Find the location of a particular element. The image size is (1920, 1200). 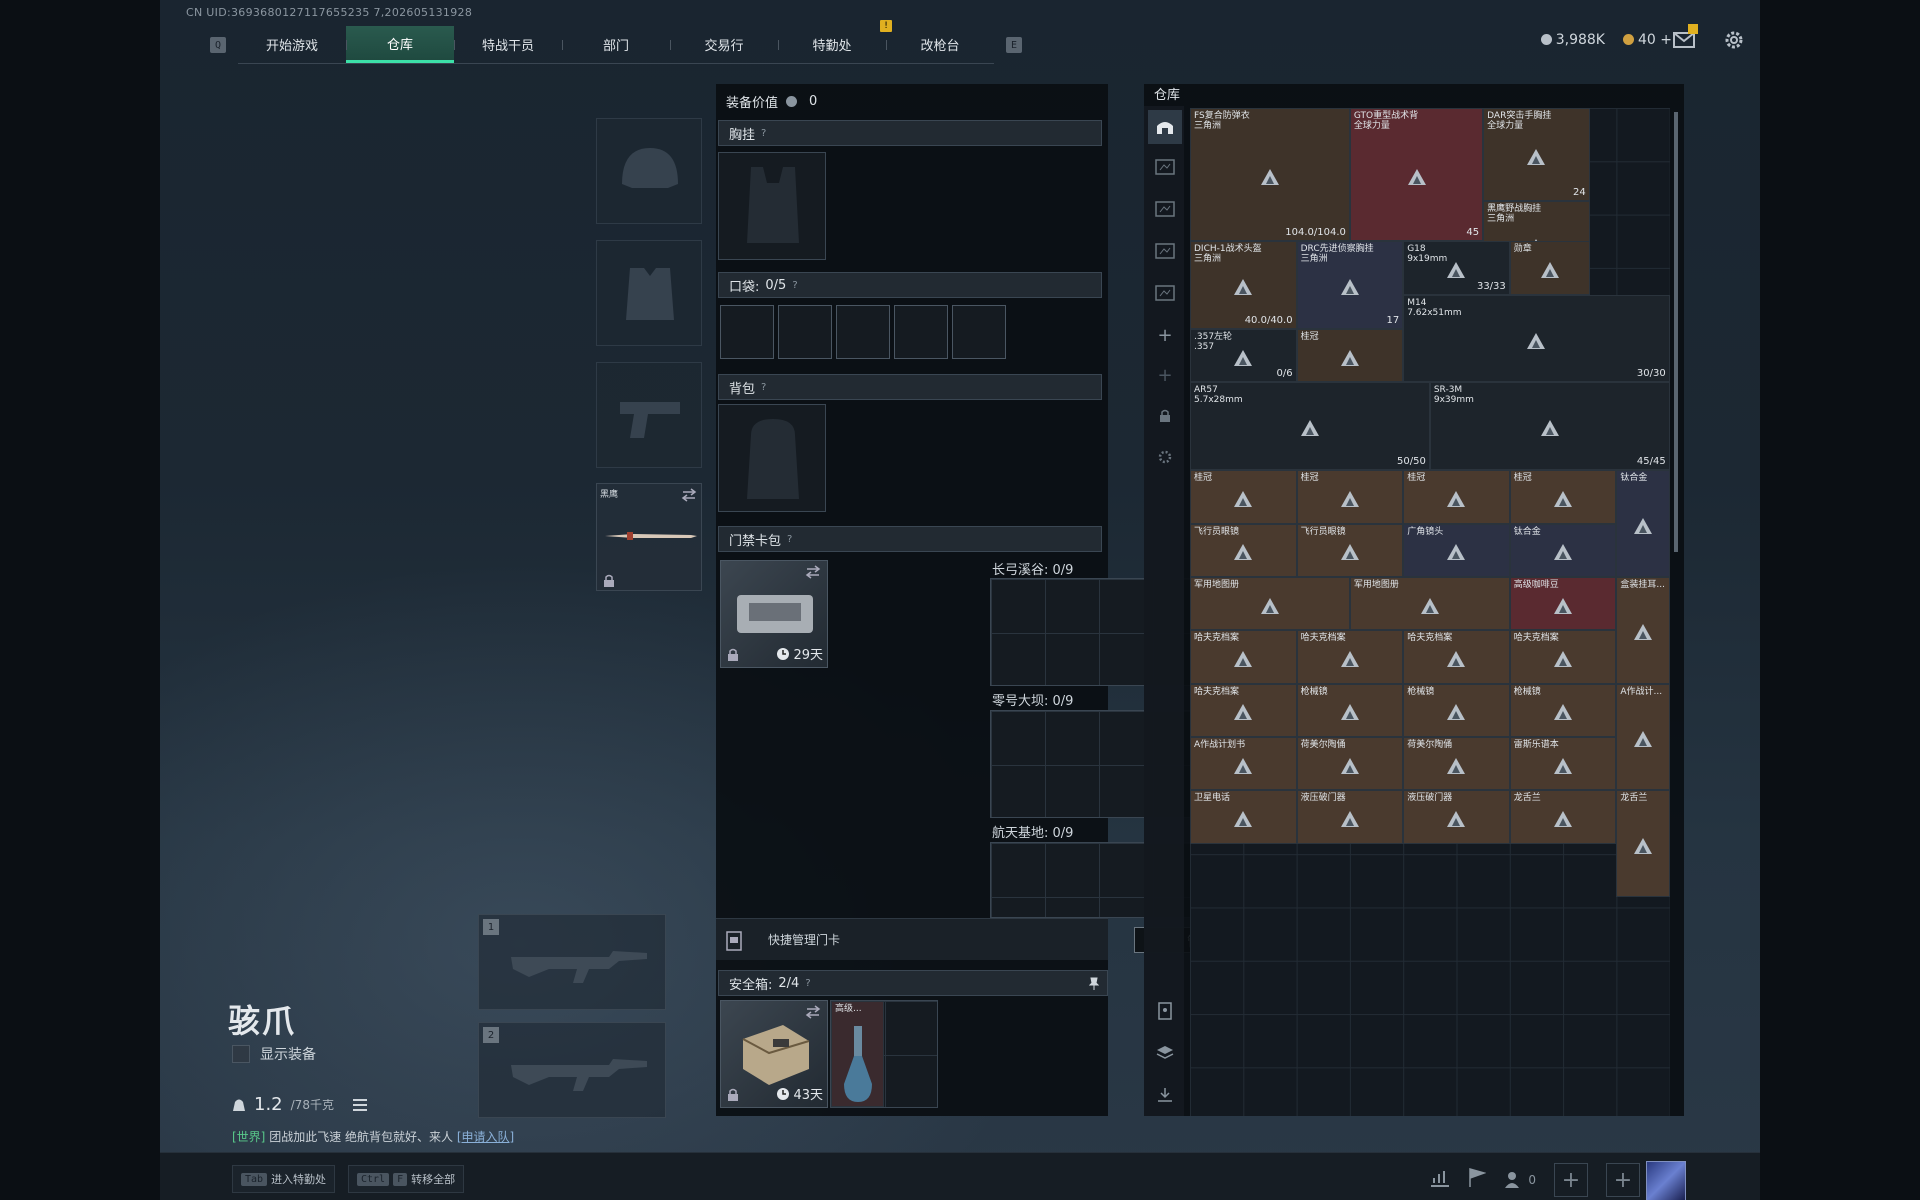

tab-operators: 特战干员 is located at coordinates (508, 44).